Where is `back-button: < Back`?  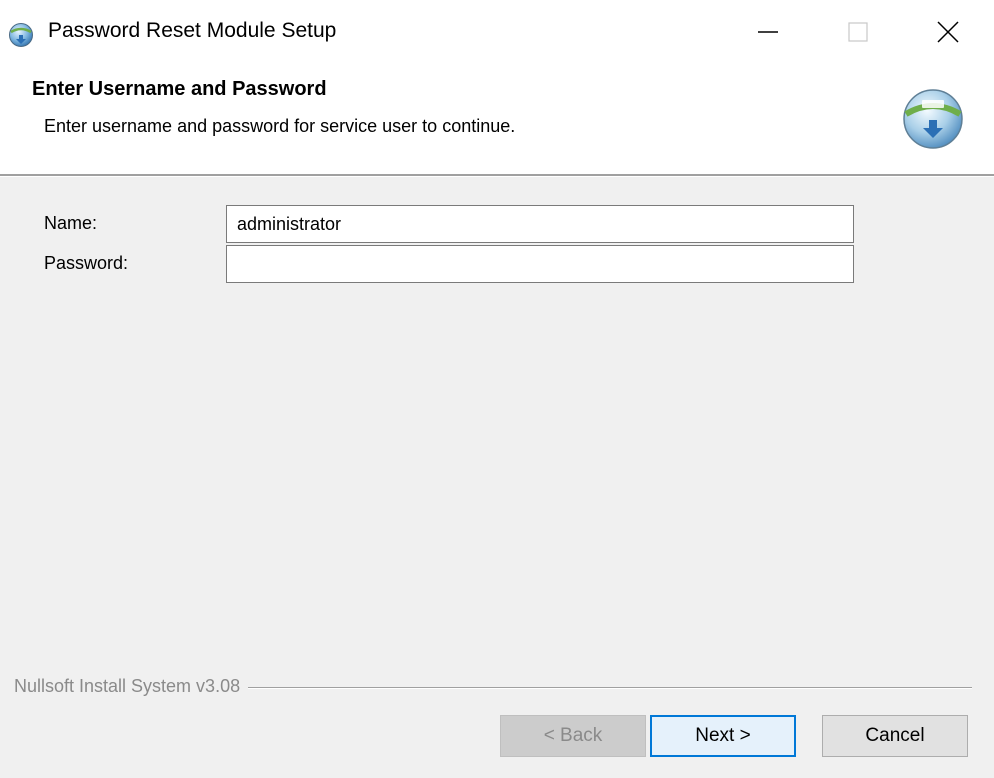
back-button: < Back is located at coordinates (573, 736).